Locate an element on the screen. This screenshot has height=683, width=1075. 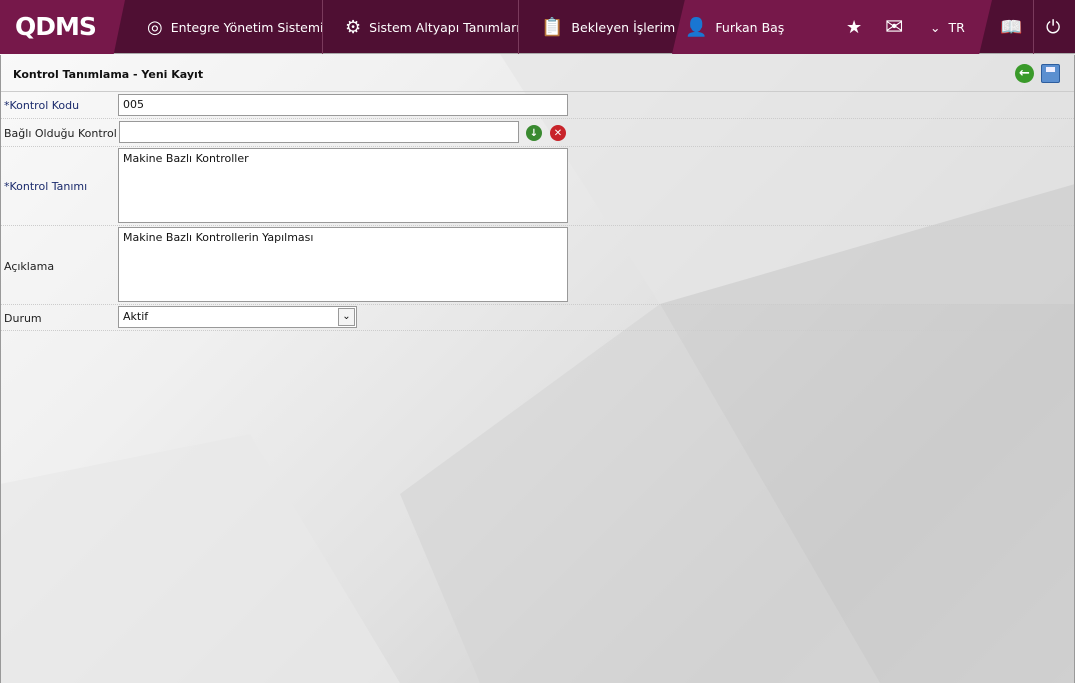
power-icon: ⏻ is located at coordinates (1053, 27).